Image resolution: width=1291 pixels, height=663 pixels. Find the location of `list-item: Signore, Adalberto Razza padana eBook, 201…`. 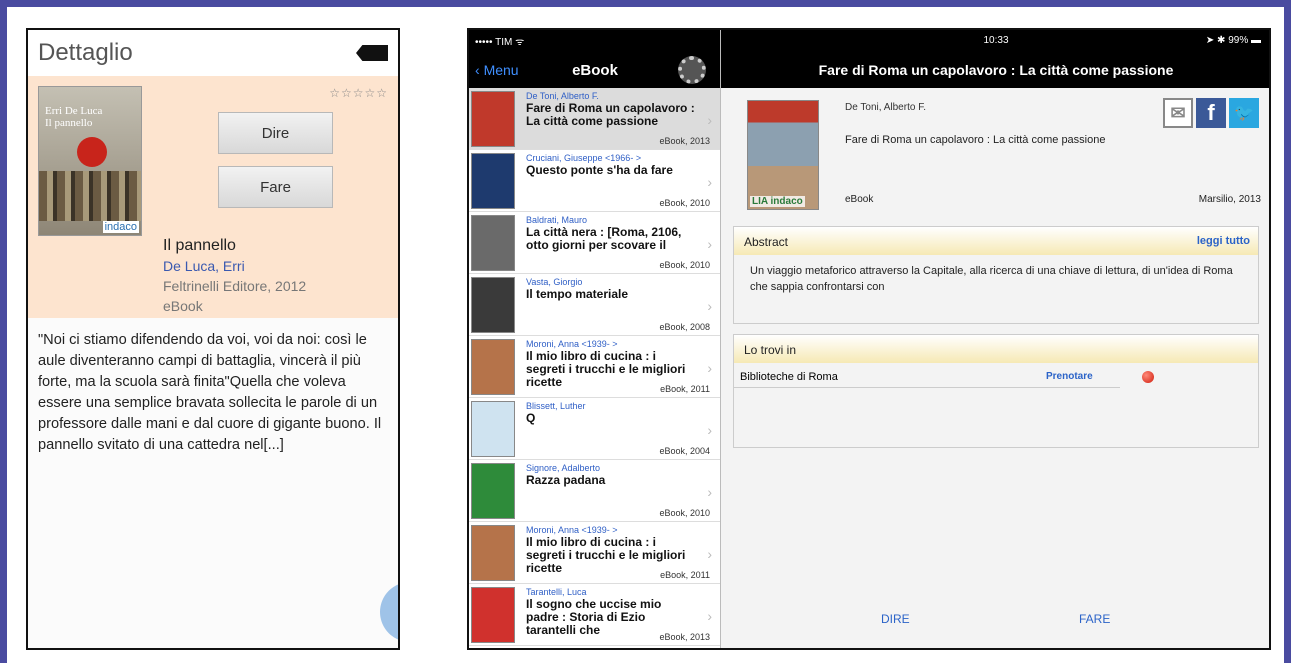

list-item: Signore, Adalberto Razza padana eBook, 201… is located at coordinates (594, 491).